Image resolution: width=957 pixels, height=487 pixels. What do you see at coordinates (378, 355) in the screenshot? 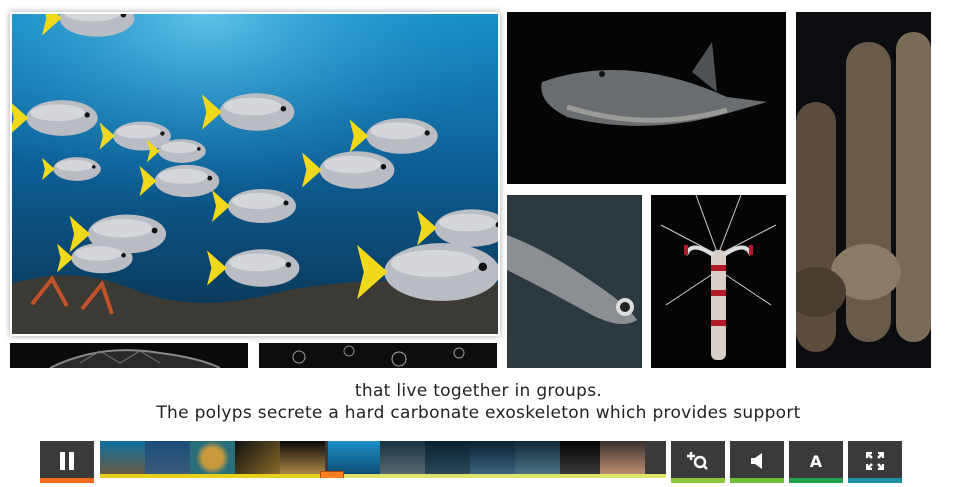
I see `photo-jellyfish` at bounding box center [378, 355].